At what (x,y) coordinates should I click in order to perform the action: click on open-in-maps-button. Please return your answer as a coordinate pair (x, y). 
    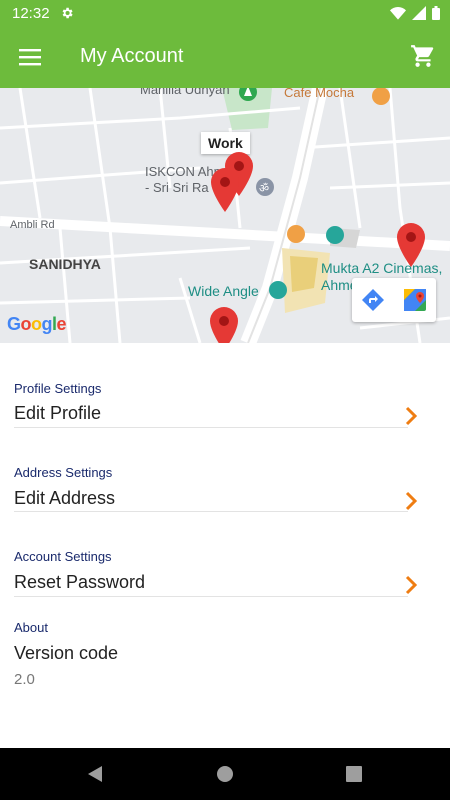
    Looking at the image, I should click on (415, 300).